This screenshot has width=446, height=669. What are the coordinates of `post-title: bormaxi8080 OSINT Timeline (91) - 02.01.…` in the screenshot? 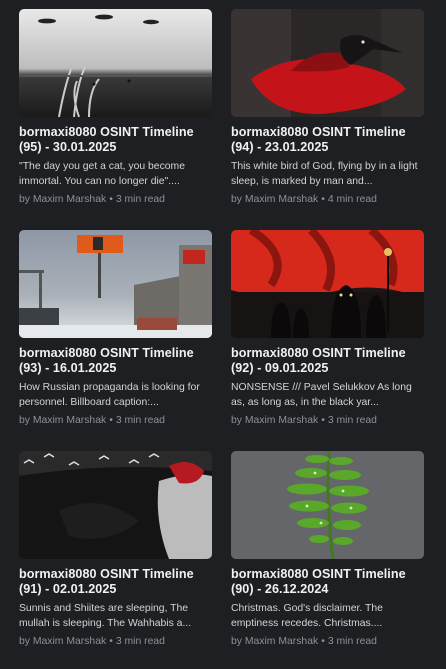 It's located at (115, 582).